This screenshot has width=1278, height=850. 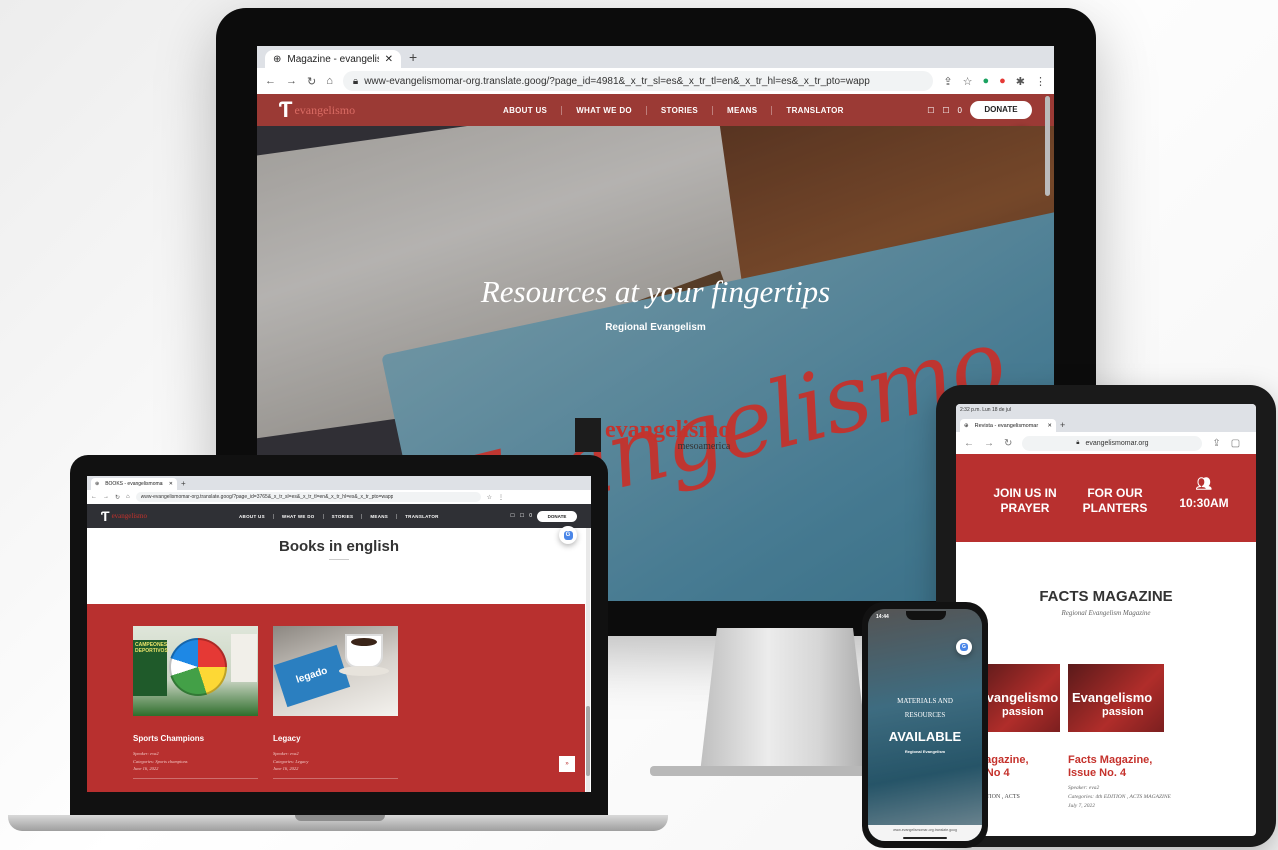 What do you see at coordinates (325, 109) in the screenshot?
I see `logo-text: evangelismo` at bounding box center [325, 109].